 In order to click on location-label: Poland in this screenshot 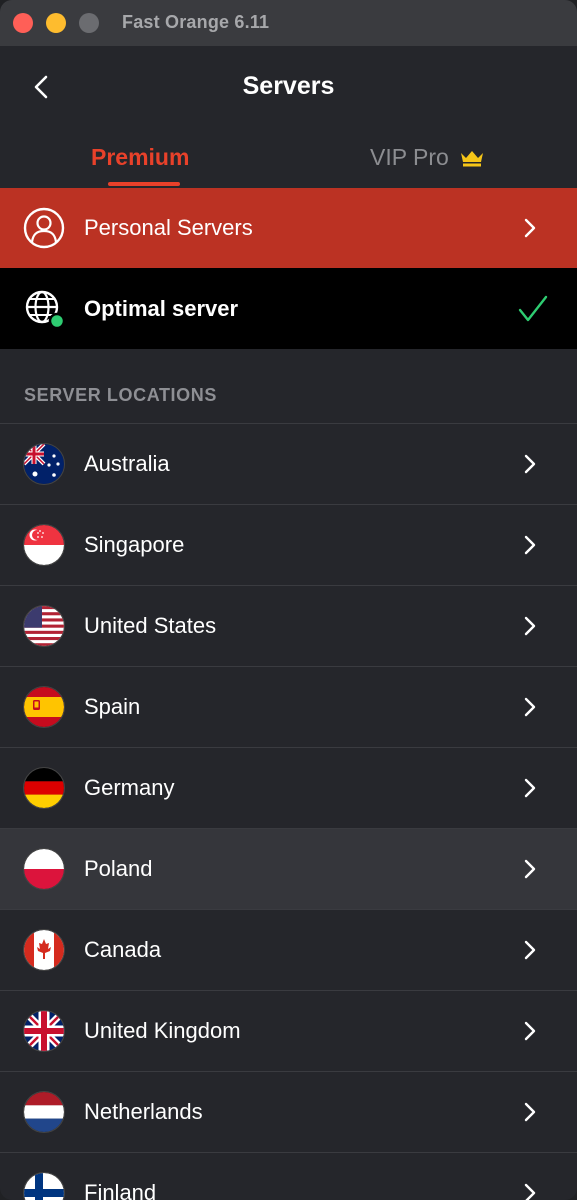, I will do `click(118, 868)`.